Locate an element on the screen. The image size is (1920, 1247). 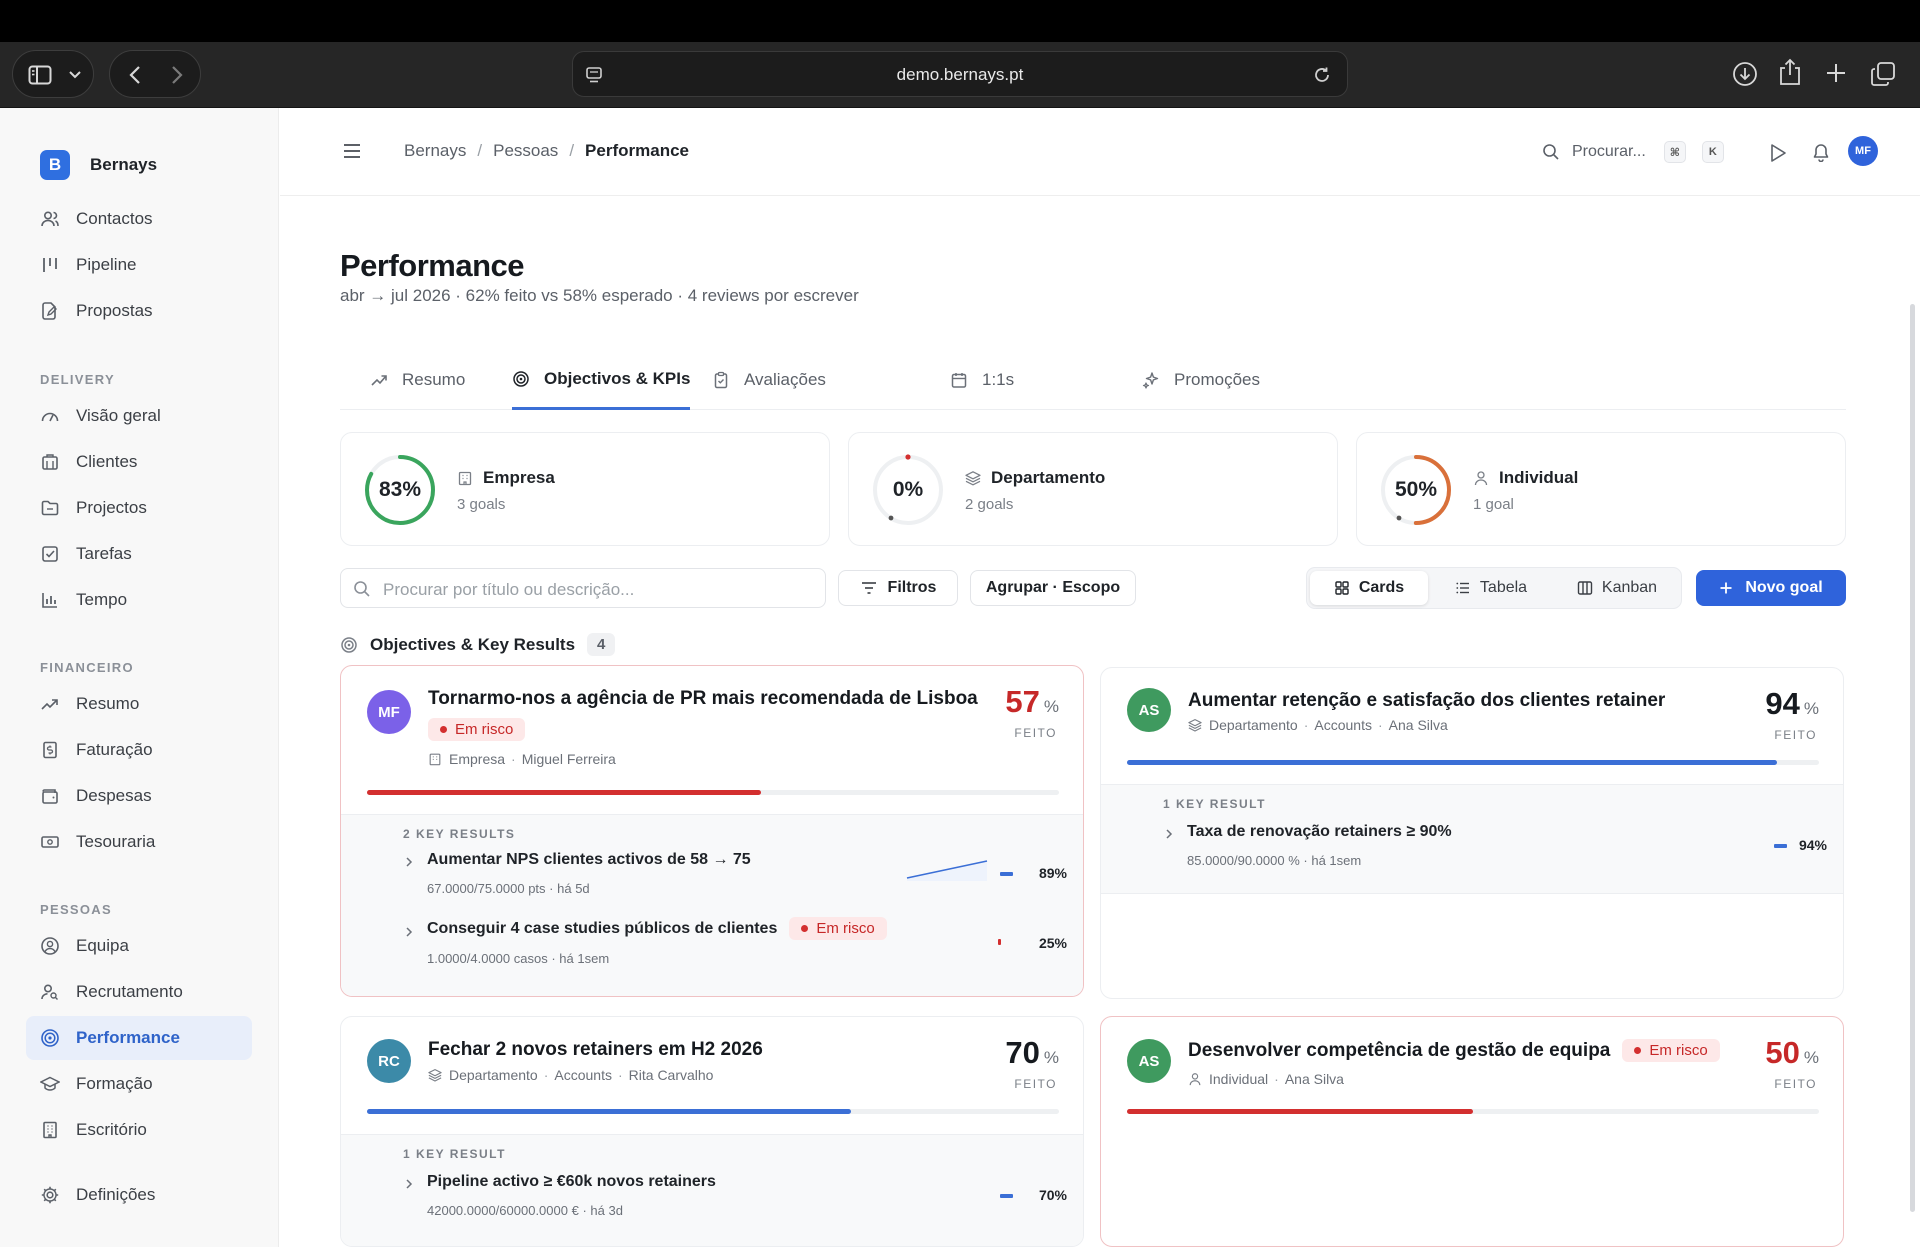
reload-icon is located at coordinates (1322, 75).